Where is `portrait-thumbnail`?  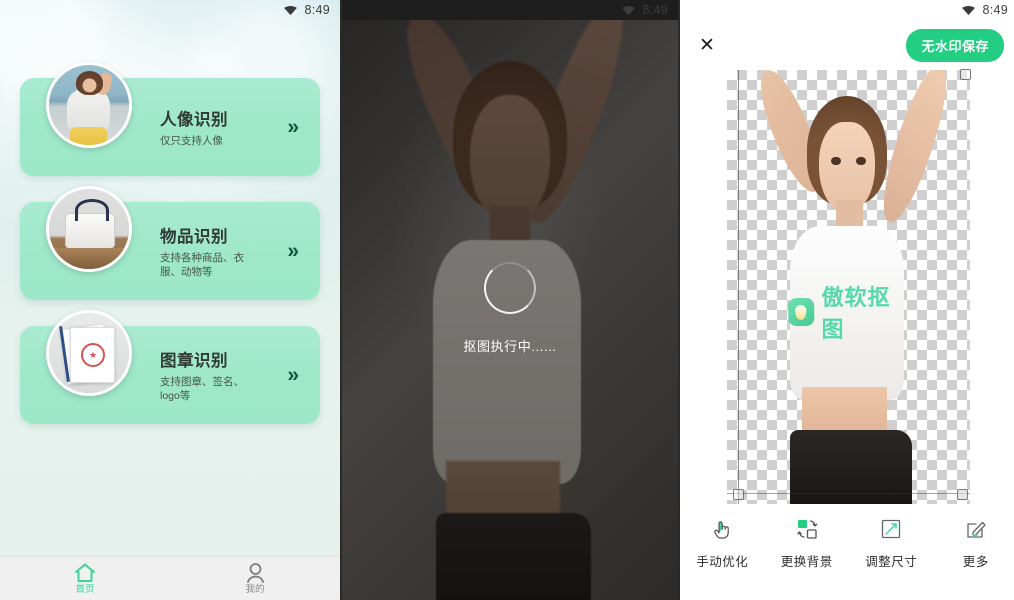 portrait-thumbnail is located at coordinates (89, 105).